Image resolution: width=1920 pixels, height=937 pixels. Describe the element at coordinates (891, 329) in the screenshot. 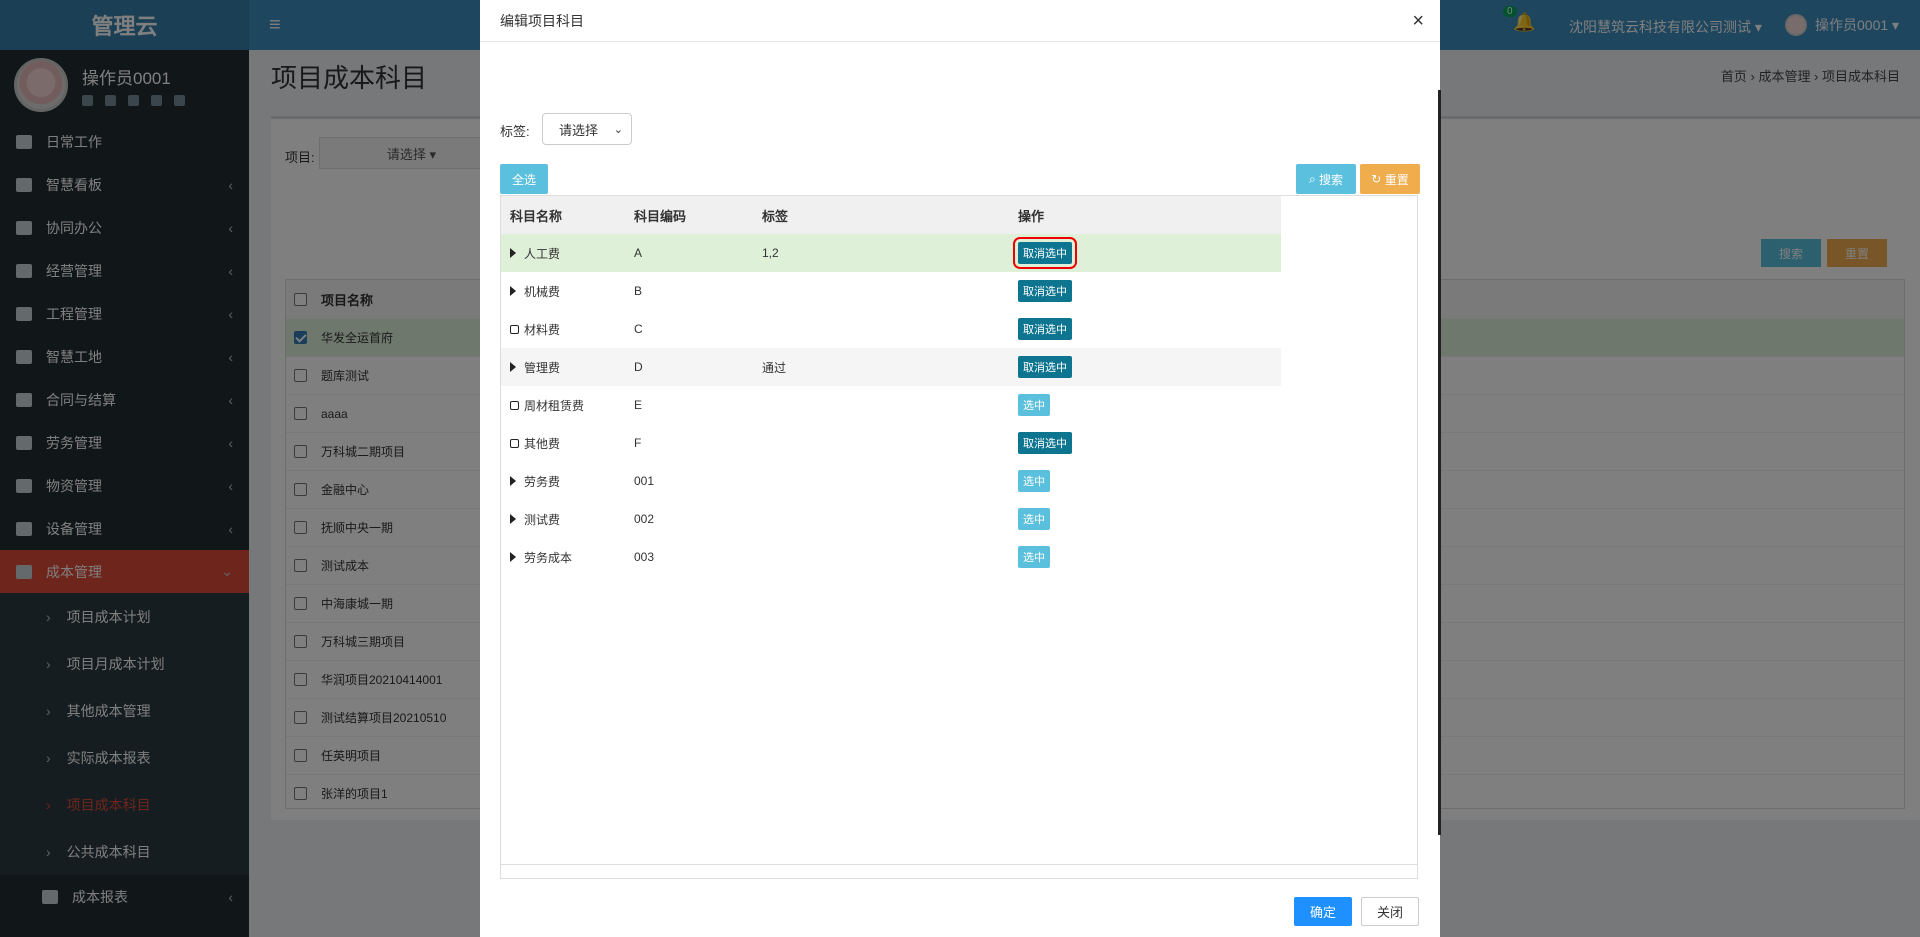

I see `table-row: 材料费 C 取消选中` at that location.